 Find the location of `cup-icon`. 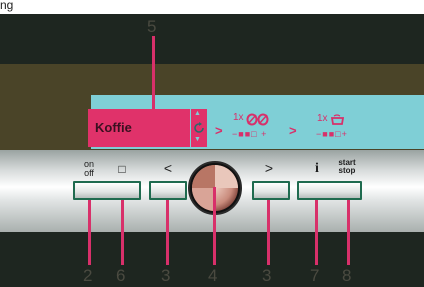

cup-icon is located at coordinates (337, 119).